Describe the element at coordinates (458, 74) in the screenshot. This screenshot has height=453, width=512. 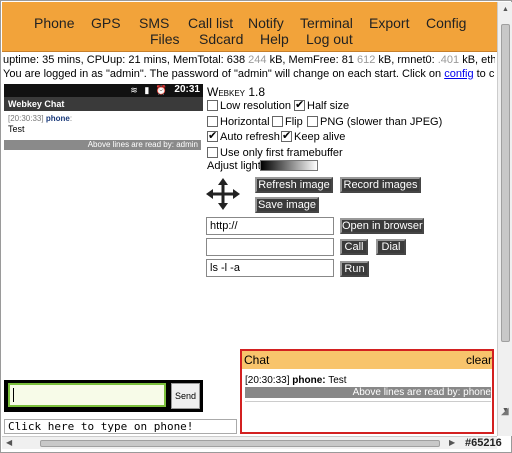
I see `config-link: config` at that location.